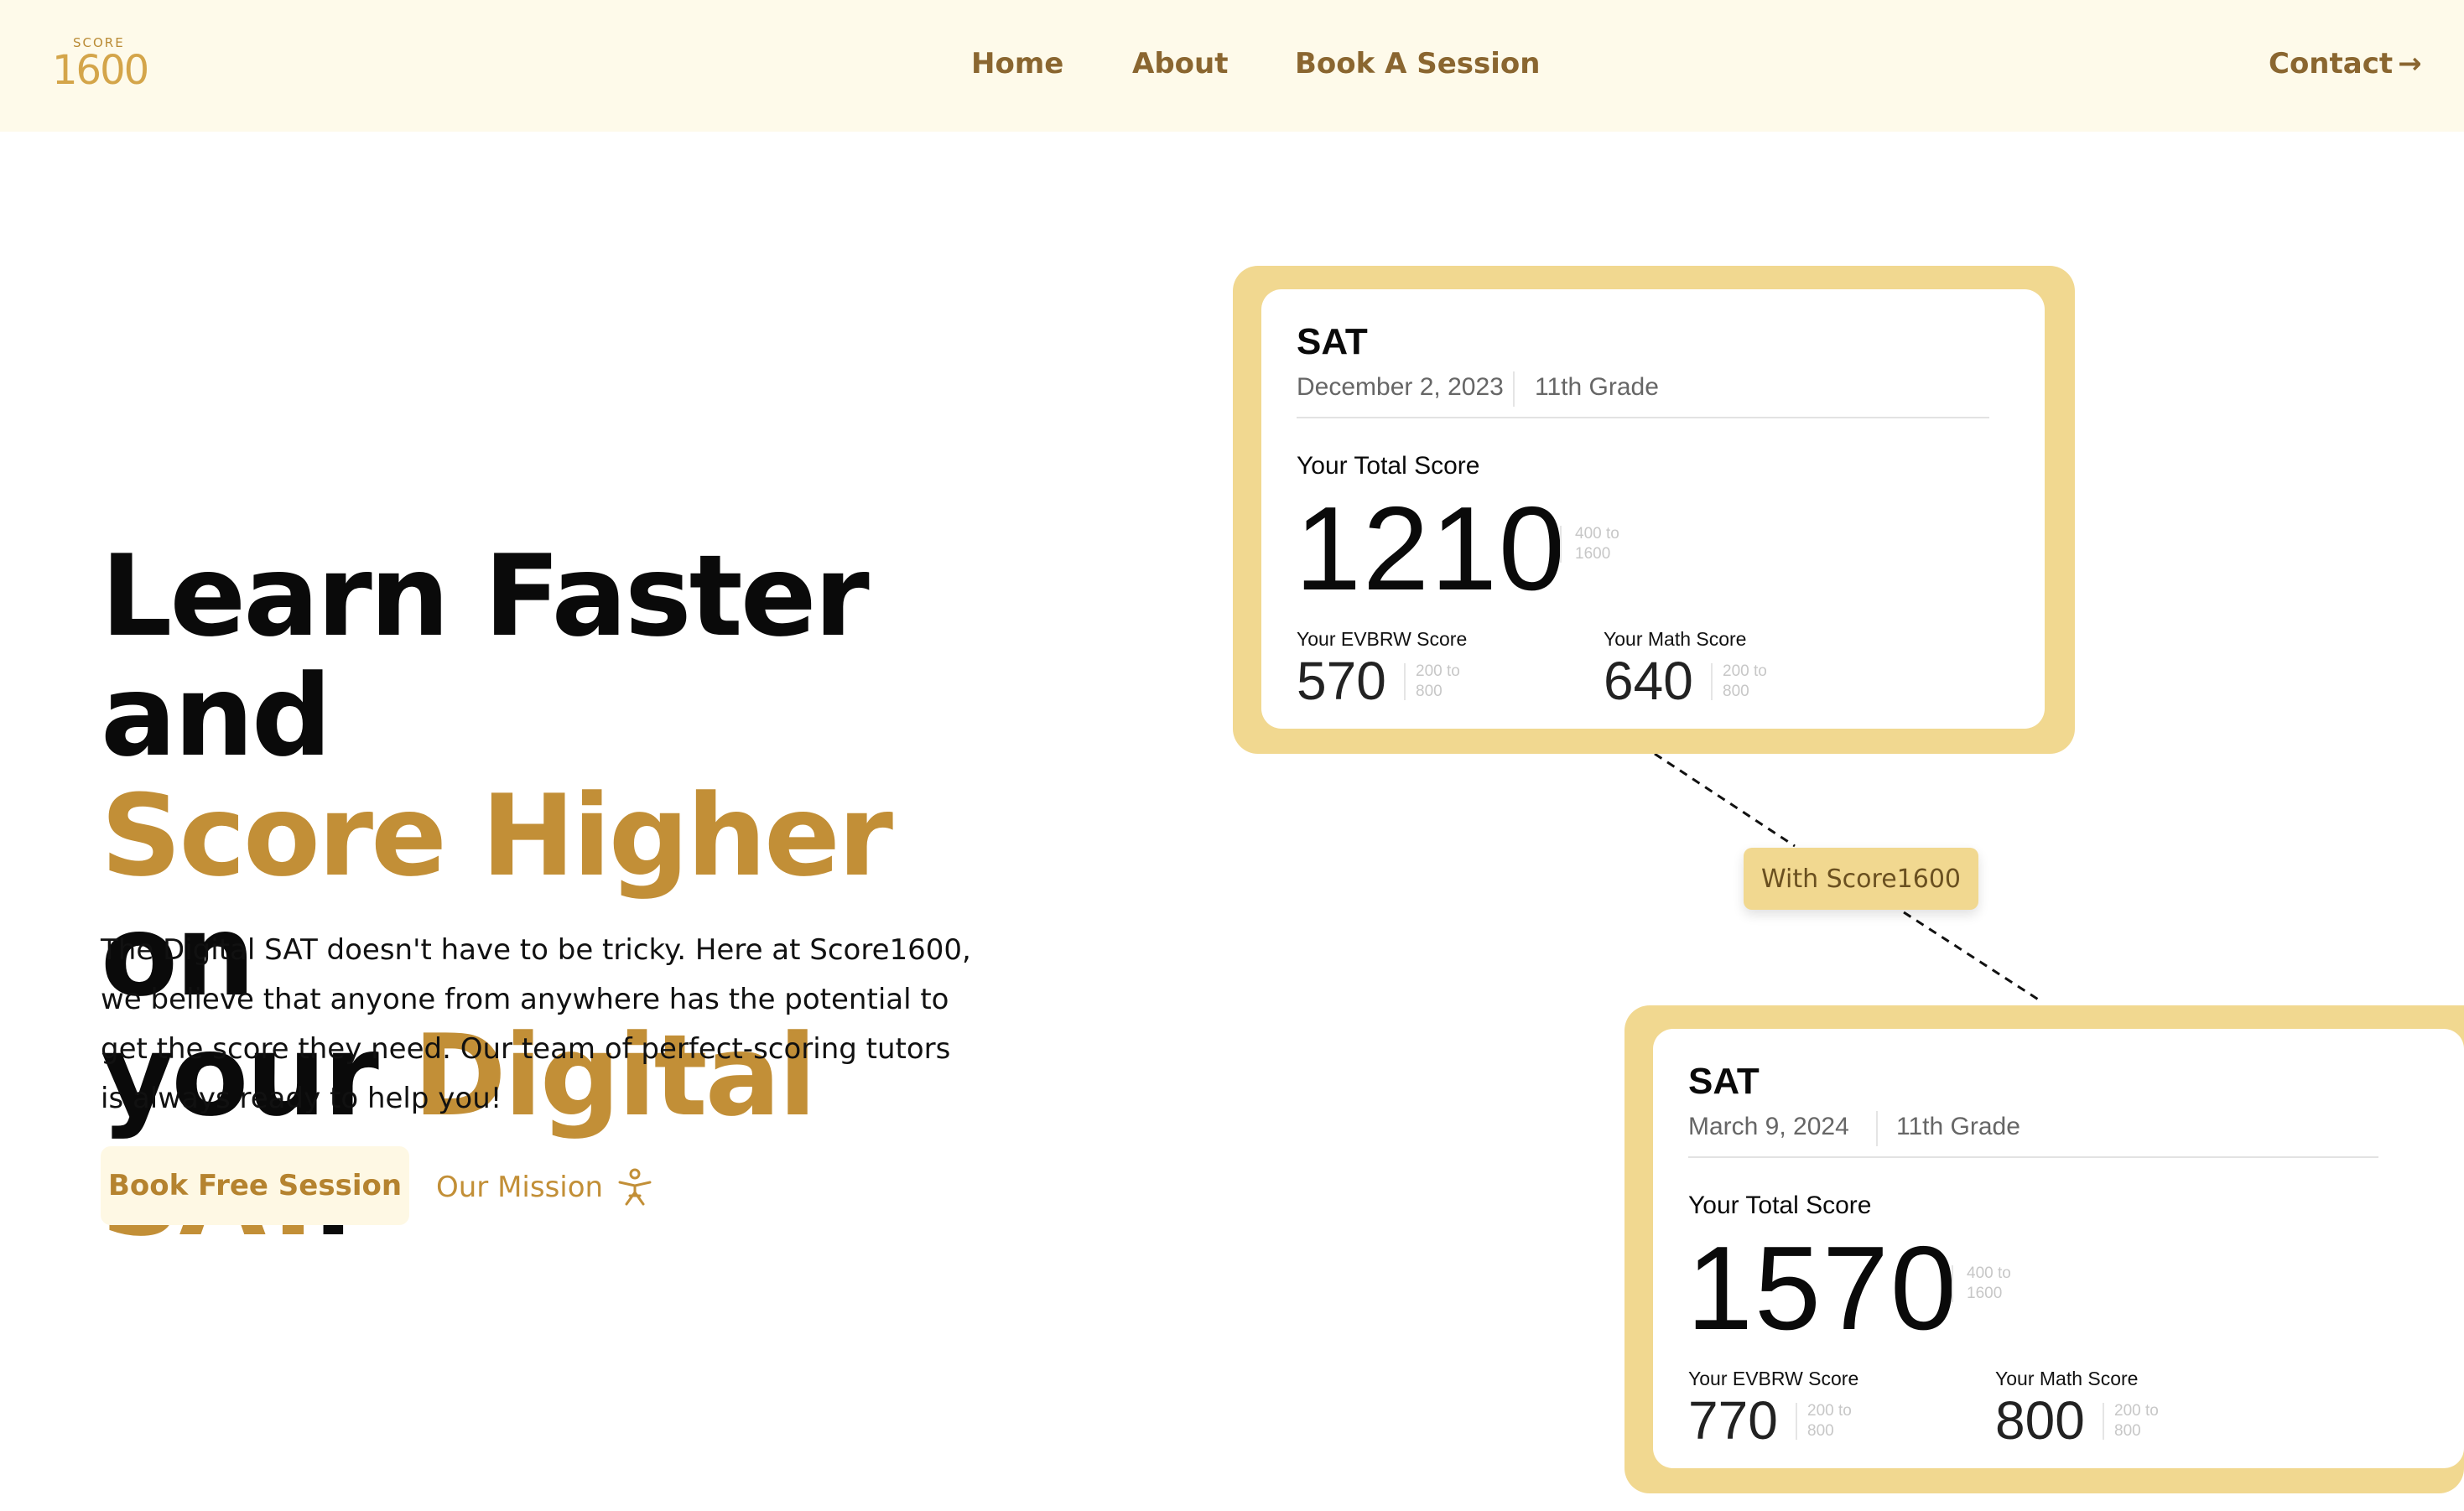 Image resolution: width=2464 pixels, height=1511 pixels. Describe the element at coordinates (1820, 1431) in the screenshot. I see `card-after-evbrw-range-line2: 800` at that location.